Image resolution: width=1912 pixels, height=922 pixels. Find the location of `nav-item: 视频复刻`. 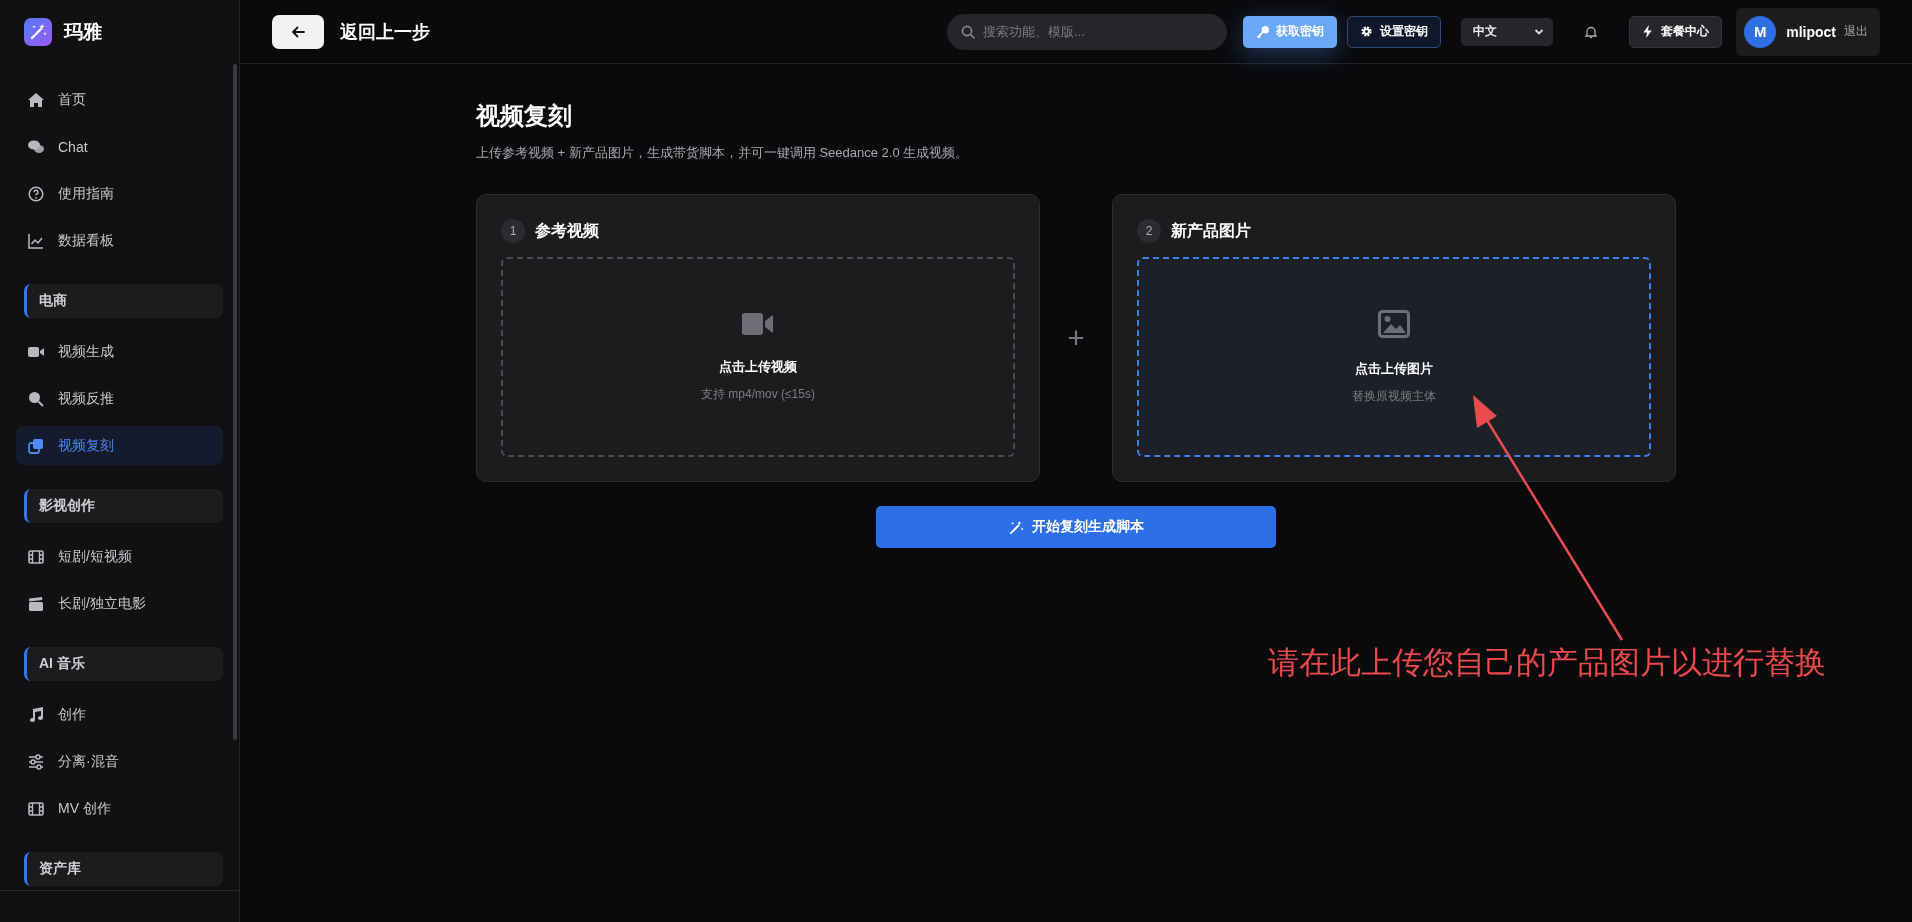

nav-item: 视频复刻 is located at coordinates (119, 445).